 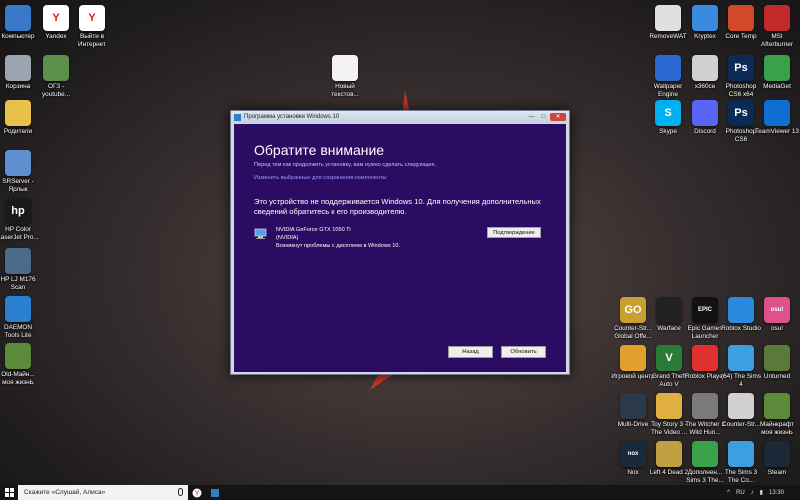 I want to click on icon-skype-icon: S, so click(x=668, y=113).